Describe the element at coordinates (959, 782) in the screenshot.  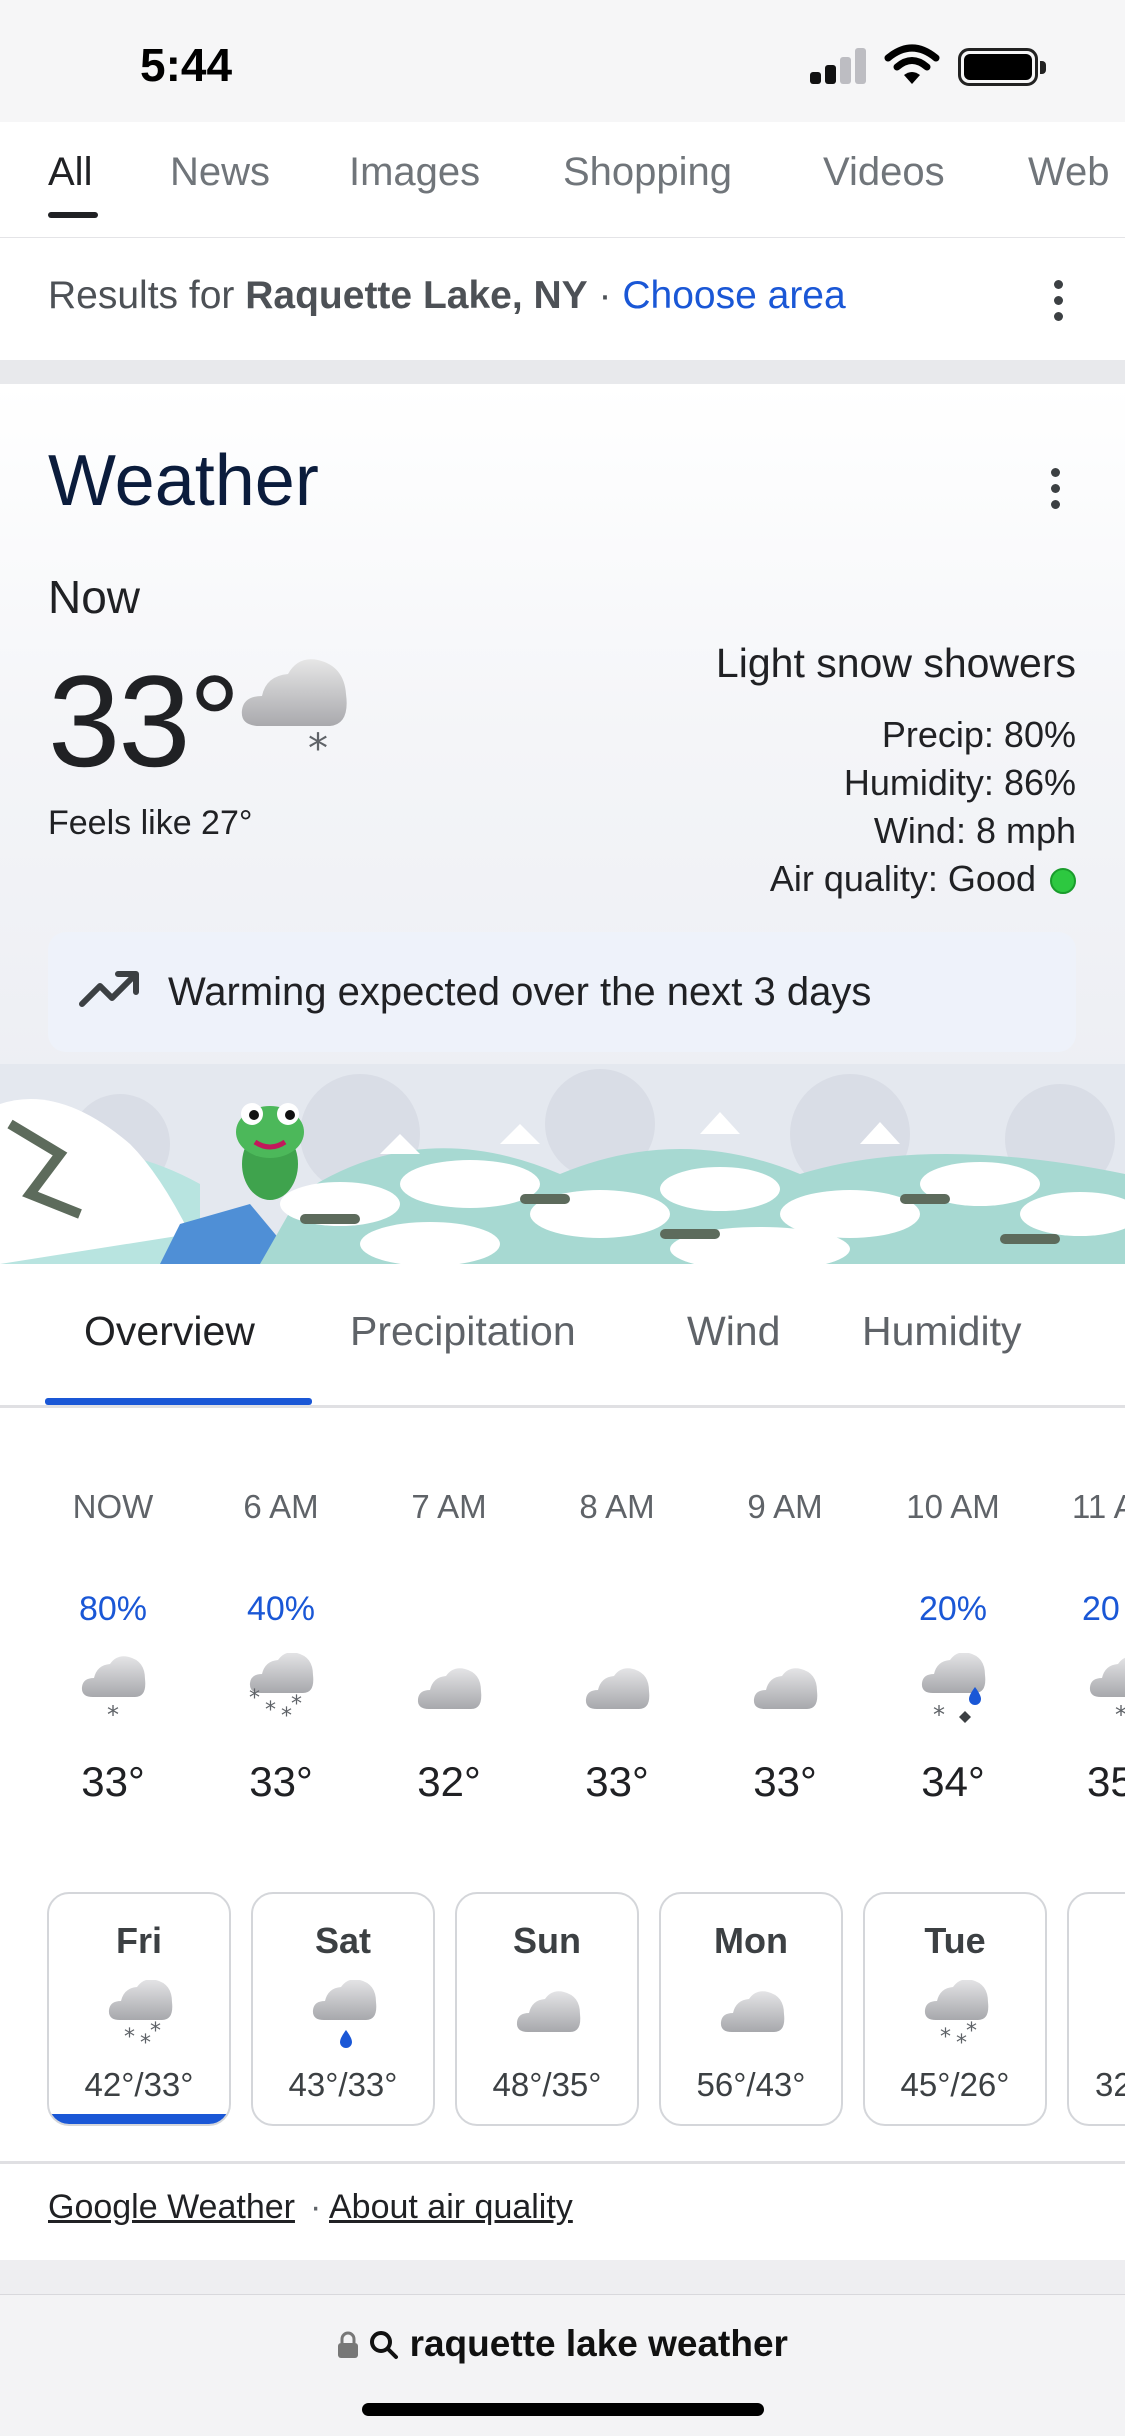
I see `humidity-stat: Humidity: 86%` at that location.